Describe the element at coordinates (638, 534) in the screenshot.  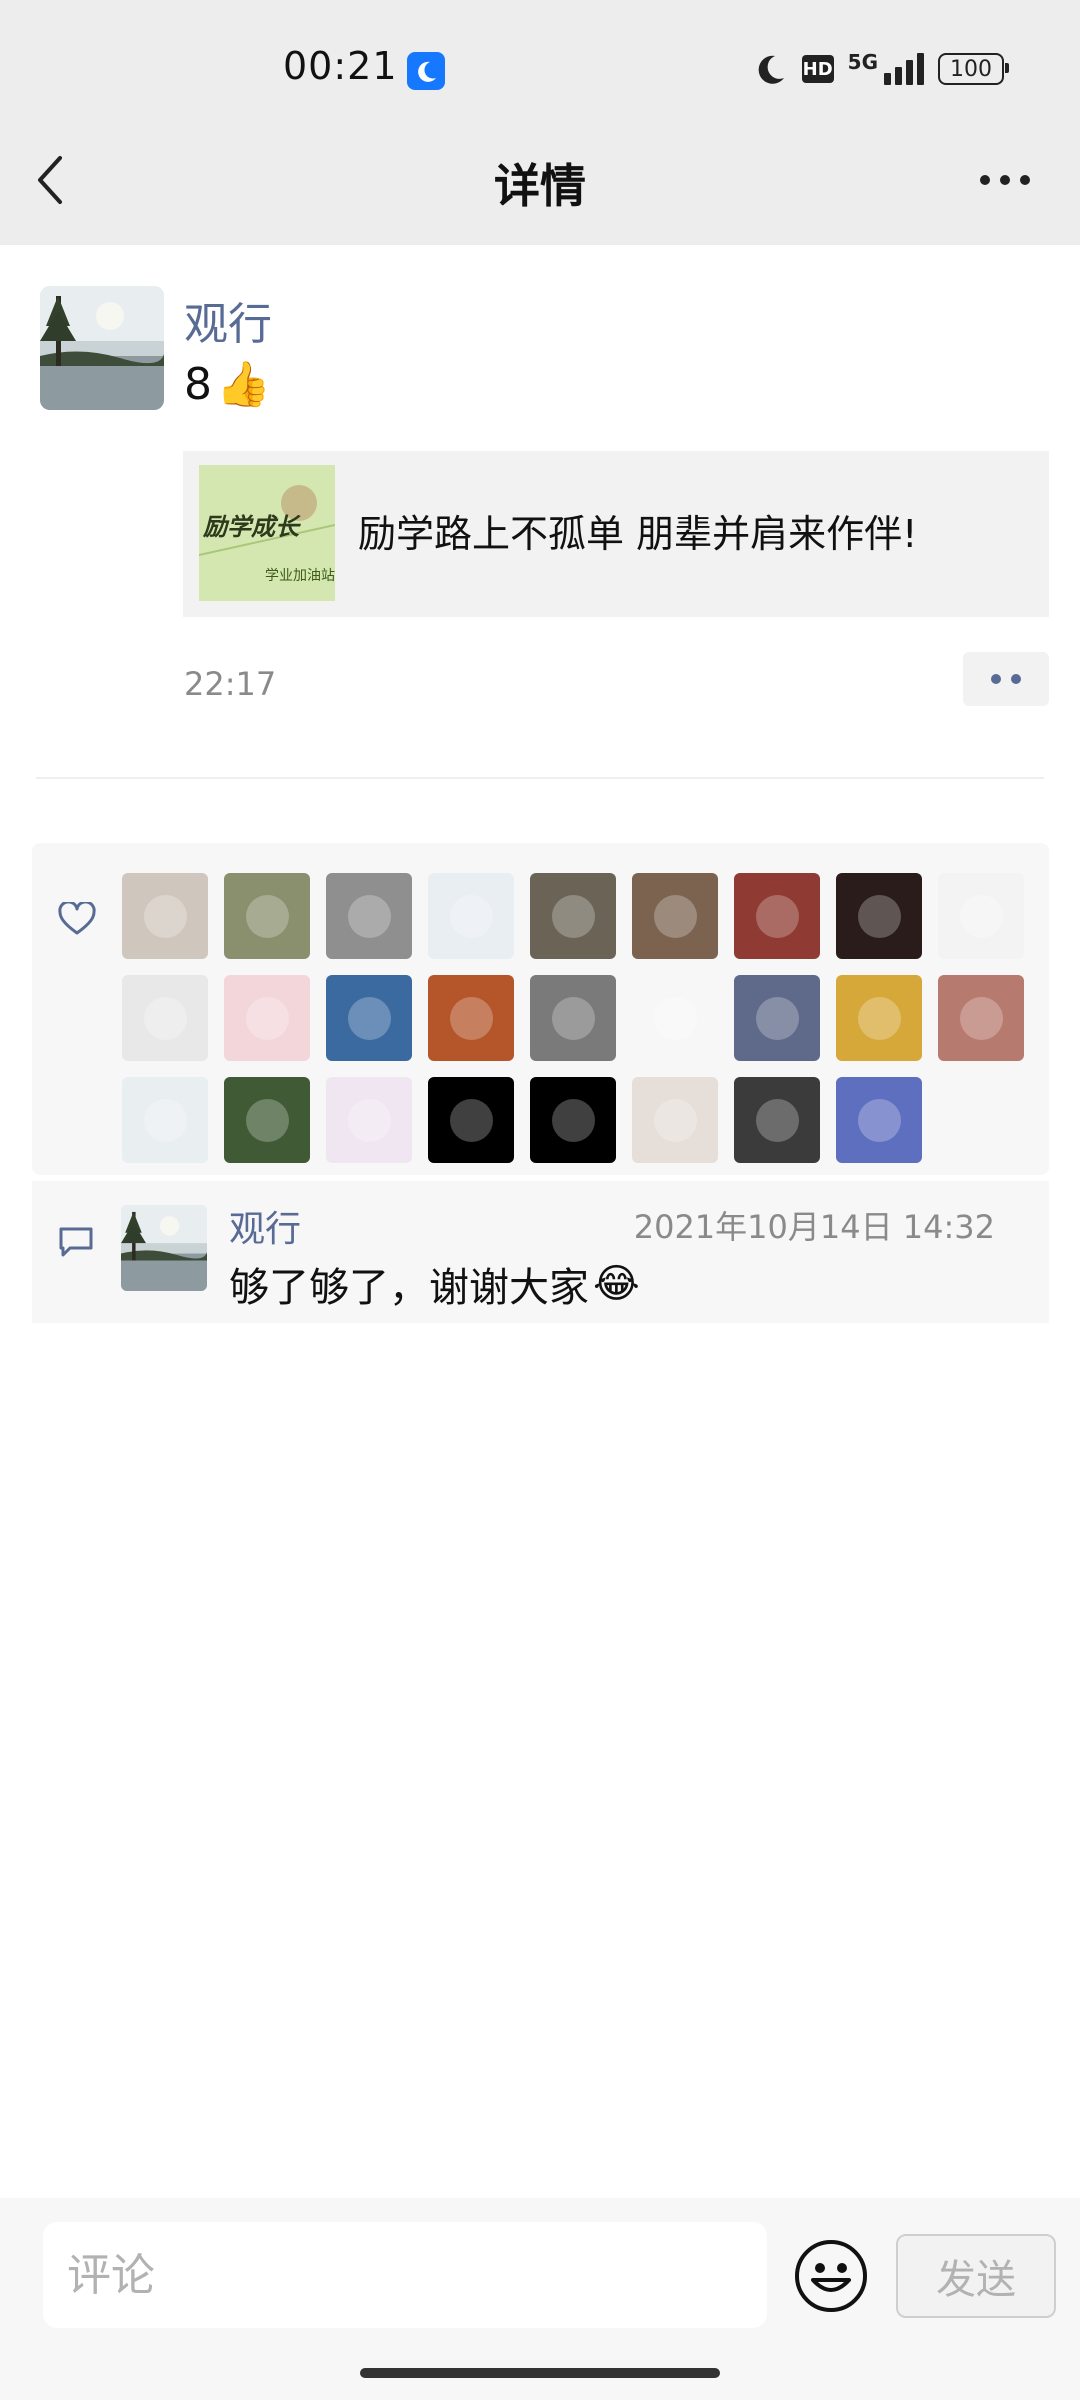
I see `article-title: 励学路上不孤单 朋辈并肩来作伴!` at that location.